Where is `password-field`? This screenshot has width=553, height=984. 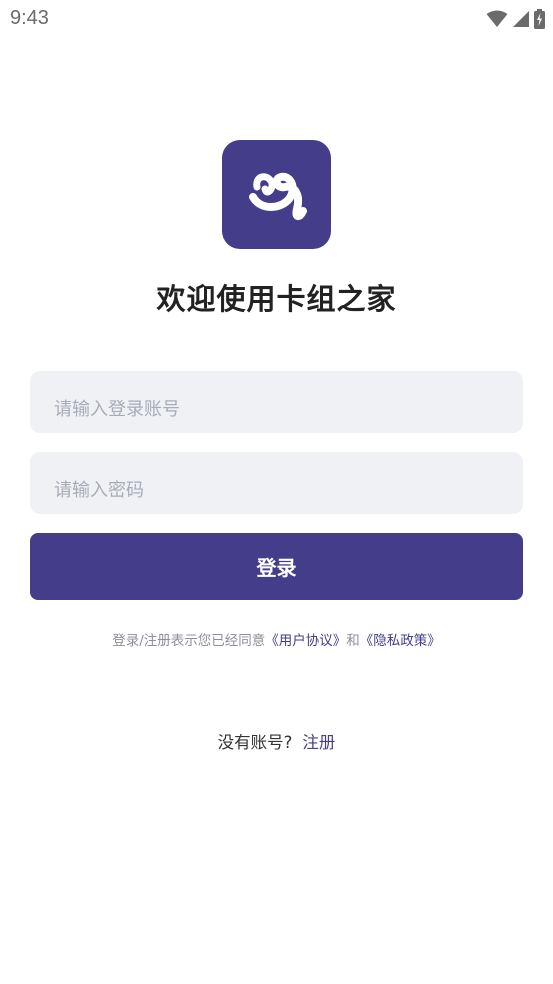 password-field is located at coordinates (276, 483).